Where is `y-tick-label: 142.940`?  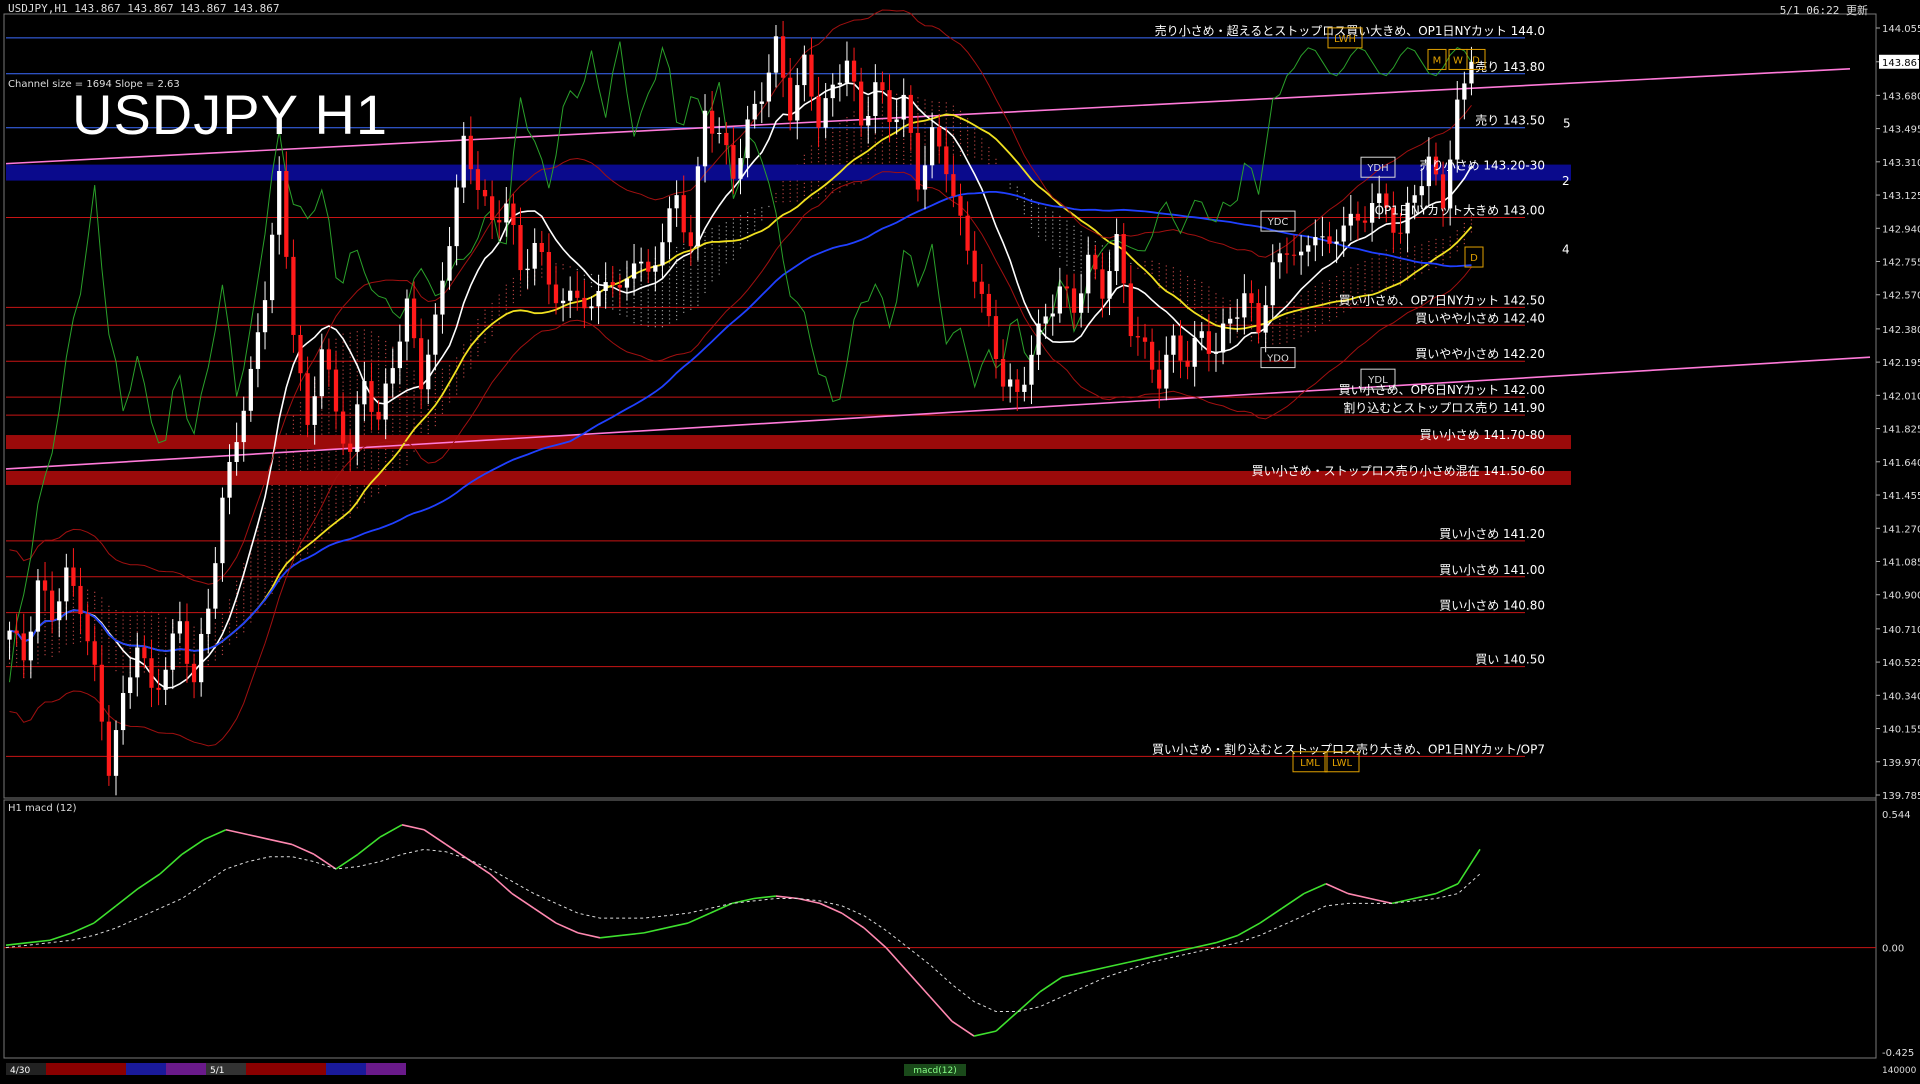 y-tick-label: 142.940 is located at coordinates (1901, 229).